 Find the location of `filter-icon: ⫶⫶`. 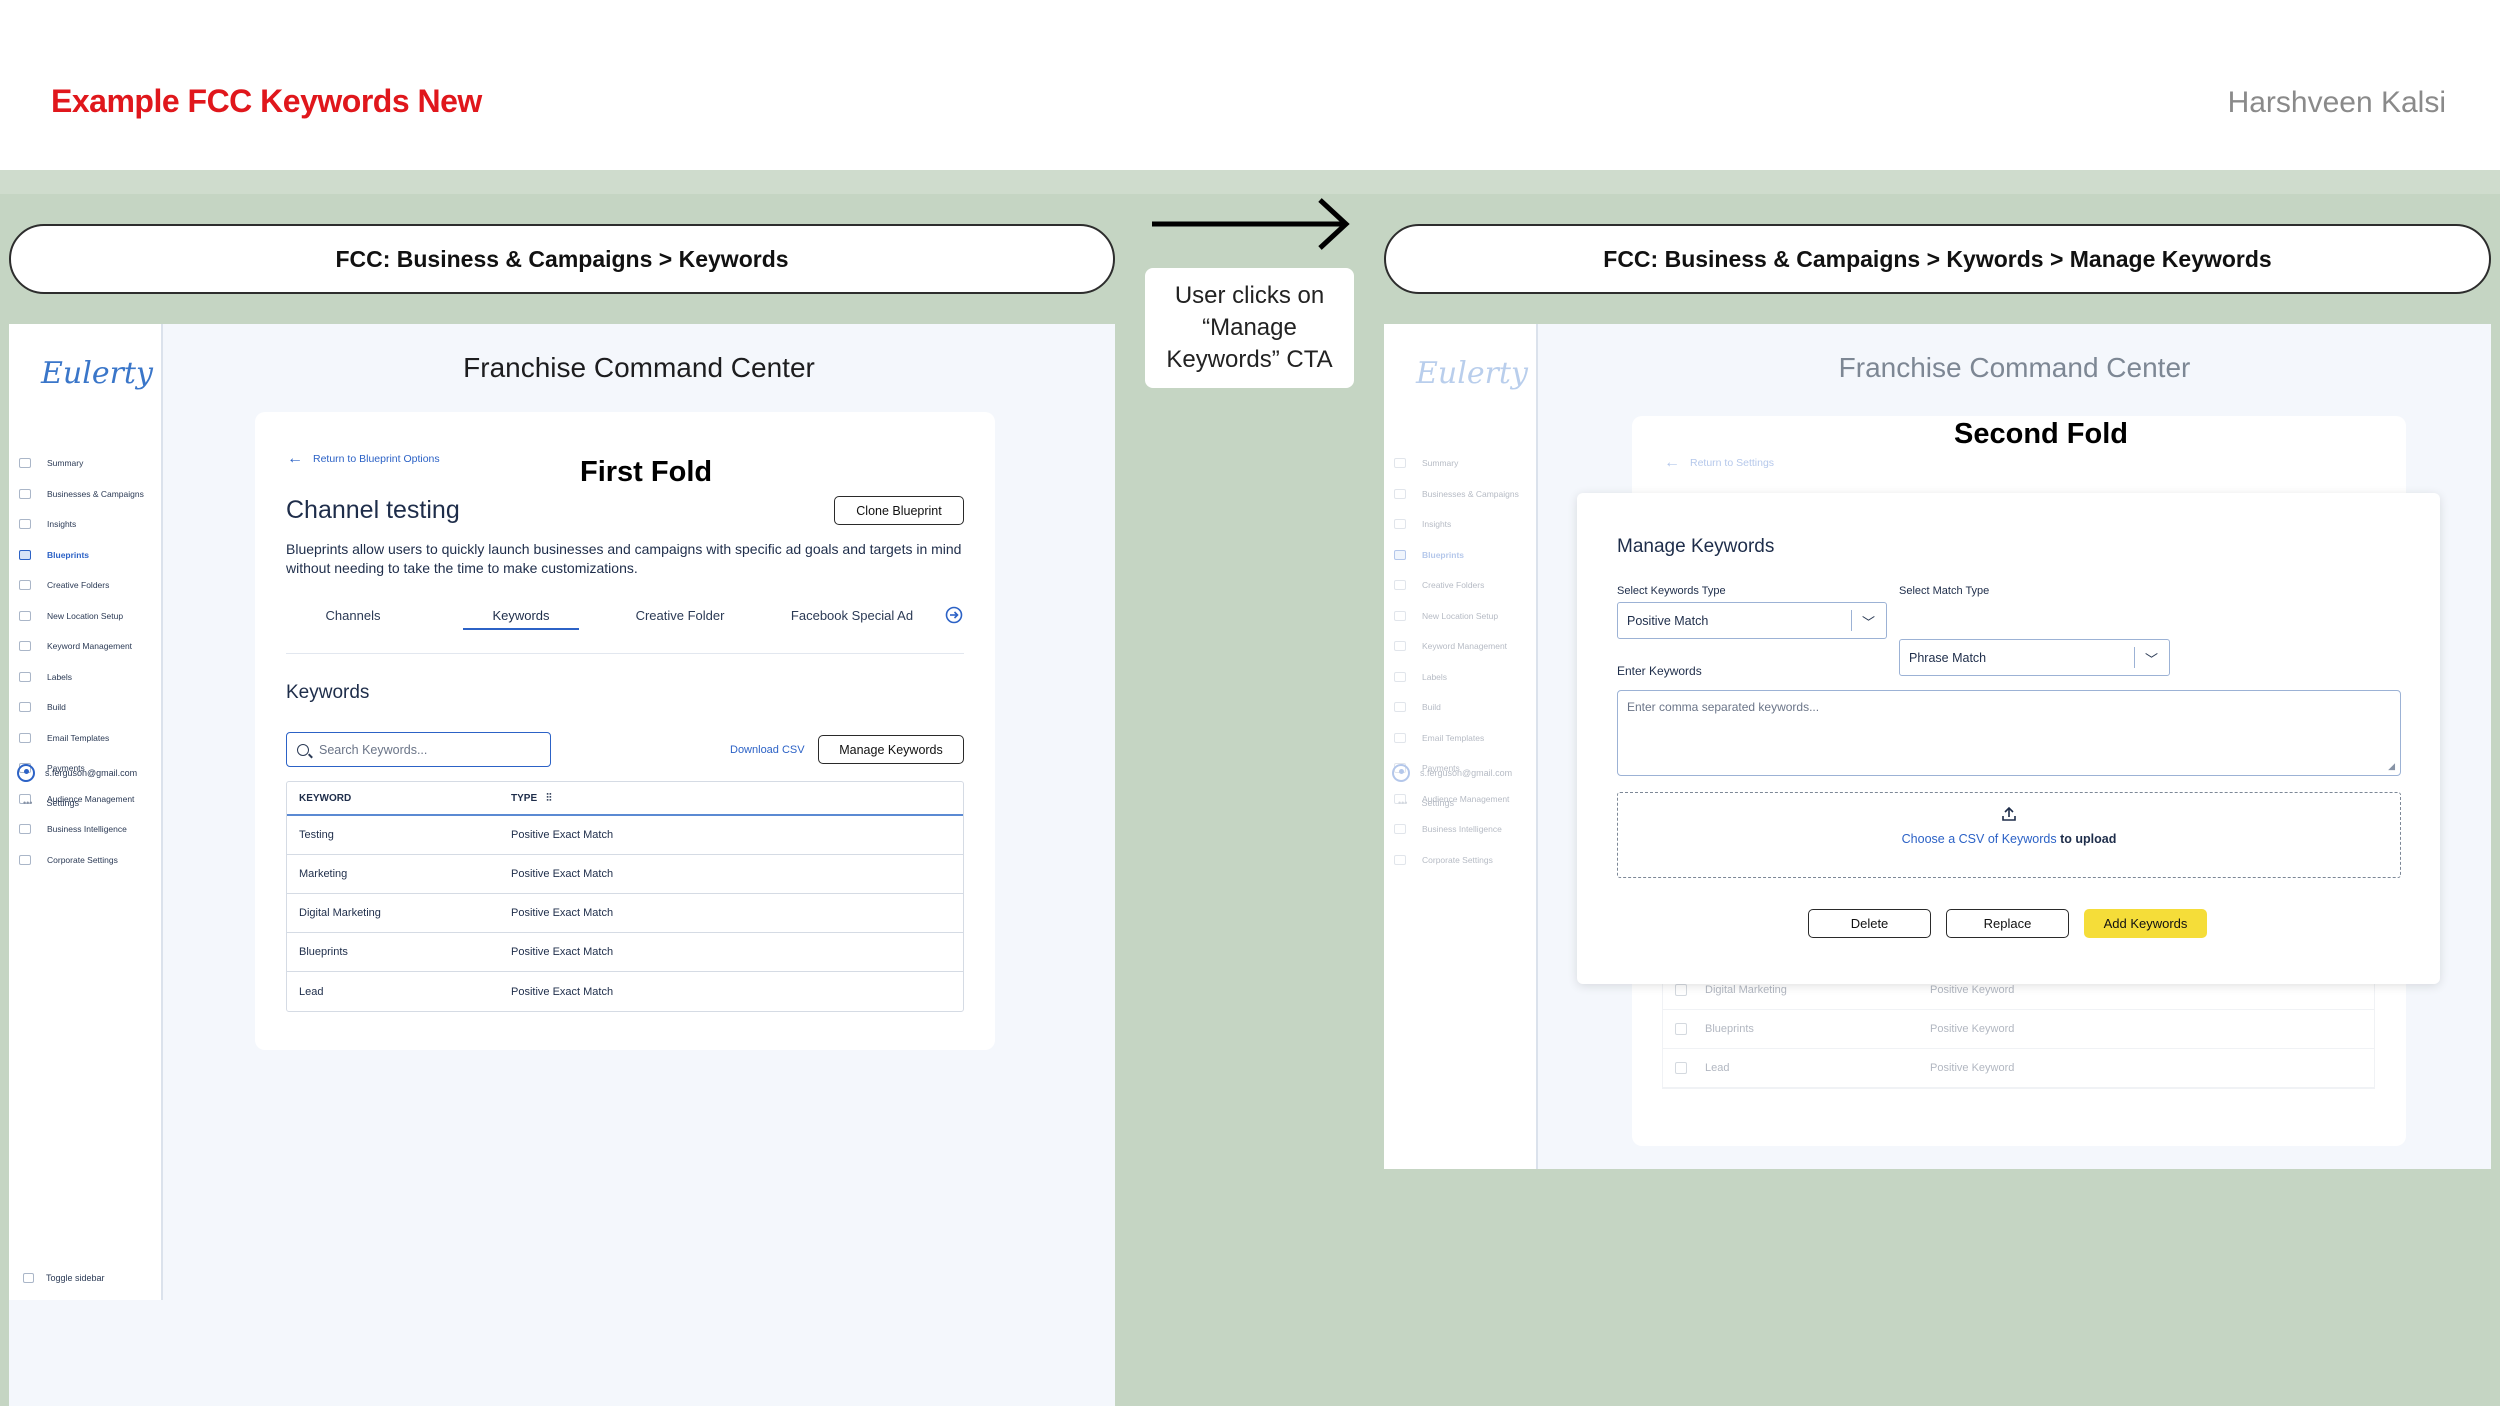

filter-icon: ⫶⫶ is located at coordinates (549, 798).